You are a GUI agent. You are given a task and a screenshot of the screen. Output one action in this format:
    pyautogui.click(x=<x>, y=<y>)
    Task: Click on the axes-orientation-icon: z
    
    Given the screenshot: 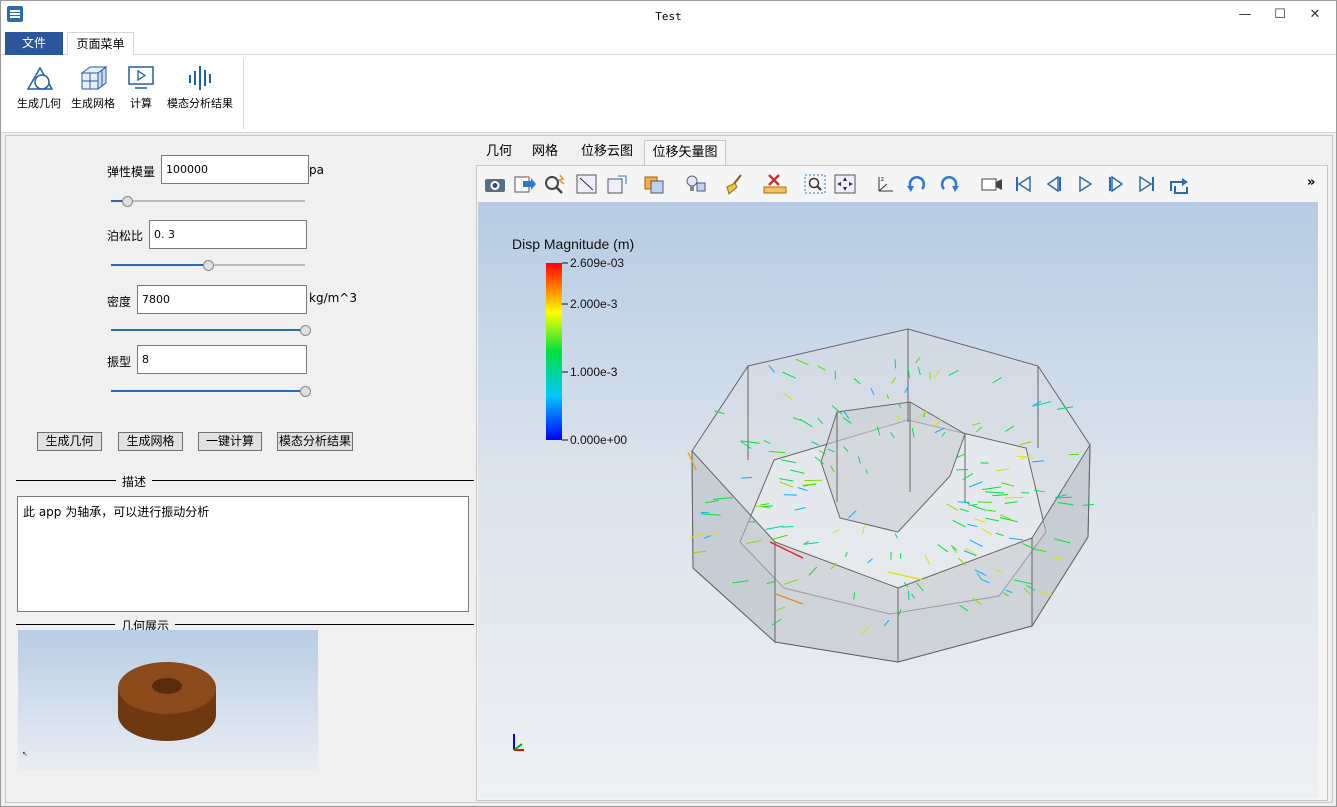 What is the action you would take?
    pyautogui.click(x=885, y=184)
    